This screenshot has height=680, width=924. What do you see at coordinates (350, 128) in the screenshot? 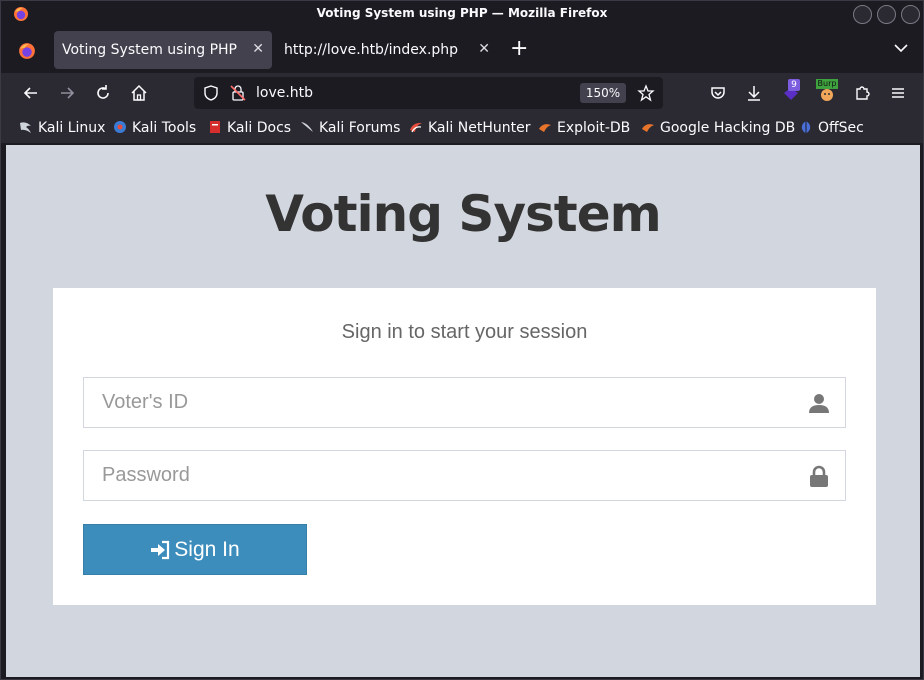
I see `bookmark-kali-forums: Kali Forums` at bounding box center [350, 128].